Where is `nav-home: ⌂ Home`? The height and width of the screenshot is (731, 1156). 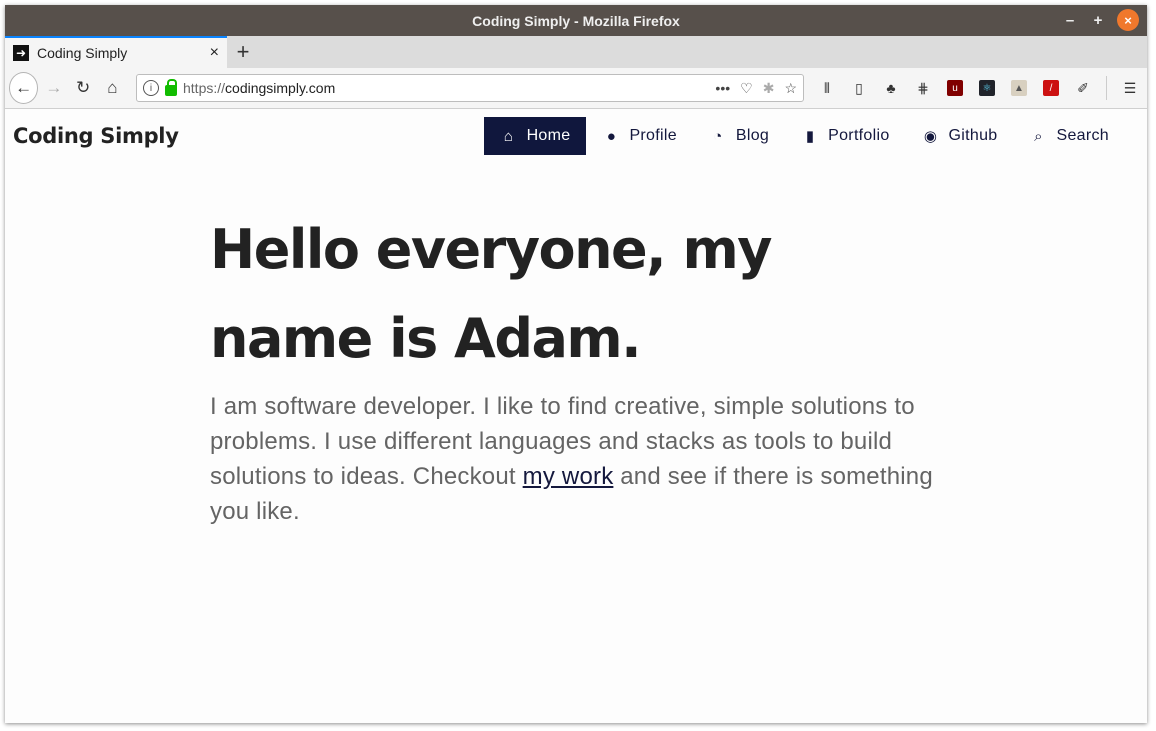
nav-home: ⌂ Home is located at coordinates (535, 136).